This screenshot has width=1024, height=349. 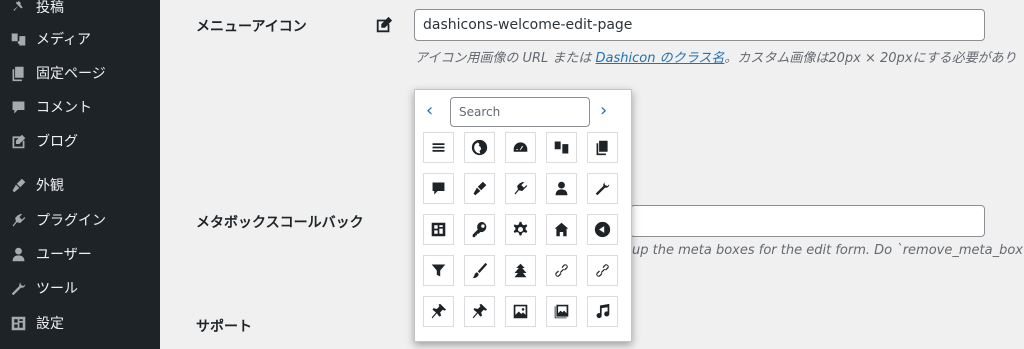 What do you see at coordinates (80, 141) in the screenshot?
I see `sidebar-item-blog: ブログ` at bounding box center [80, 141].